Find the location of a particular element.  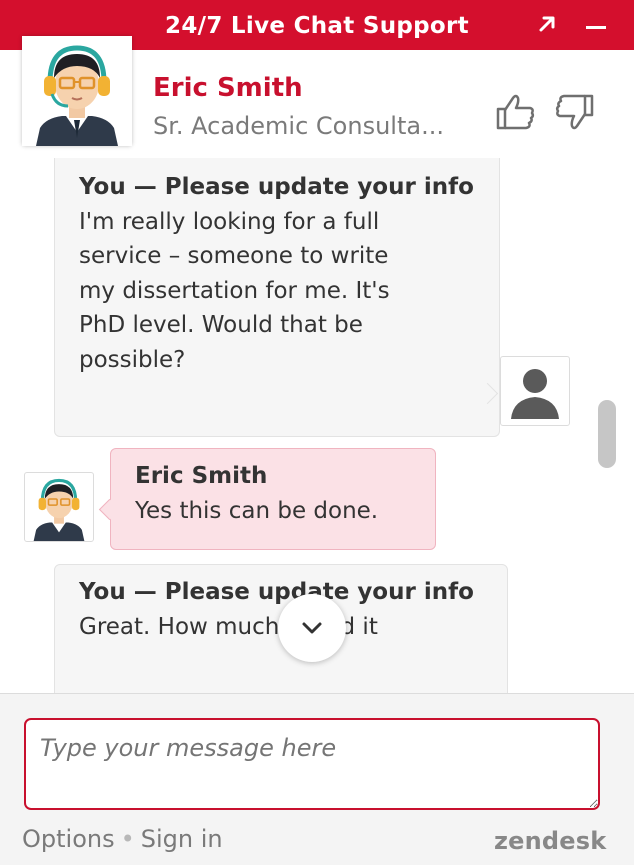

message-input is located at coordinates (312, 764).